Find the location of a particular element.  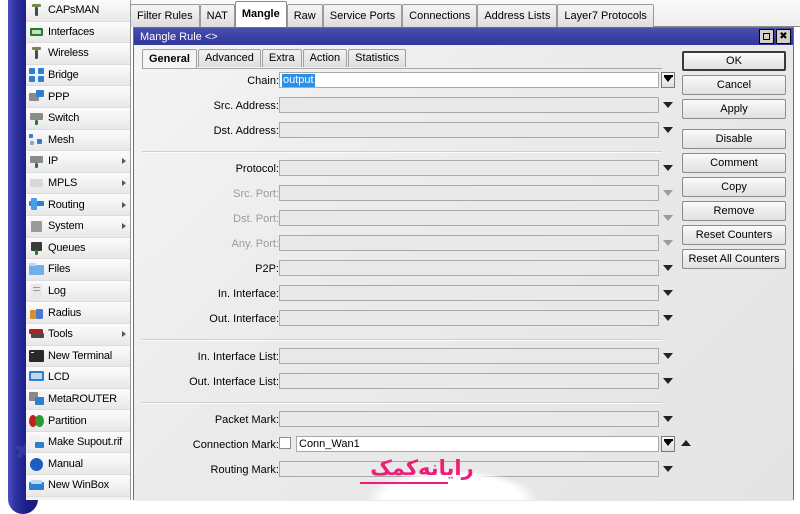

field-collapse-arrow-icon is located at coordinates (686, 443).